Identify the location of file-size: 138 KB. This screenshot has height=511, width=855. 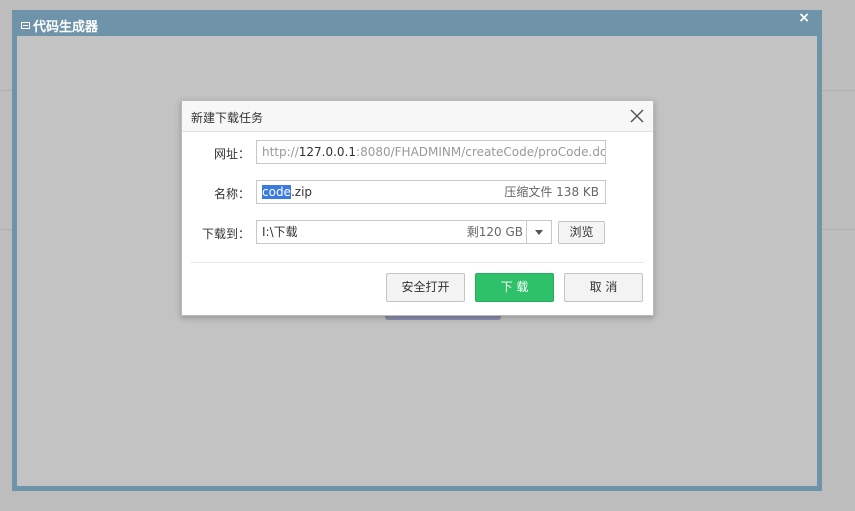
(577, 192).